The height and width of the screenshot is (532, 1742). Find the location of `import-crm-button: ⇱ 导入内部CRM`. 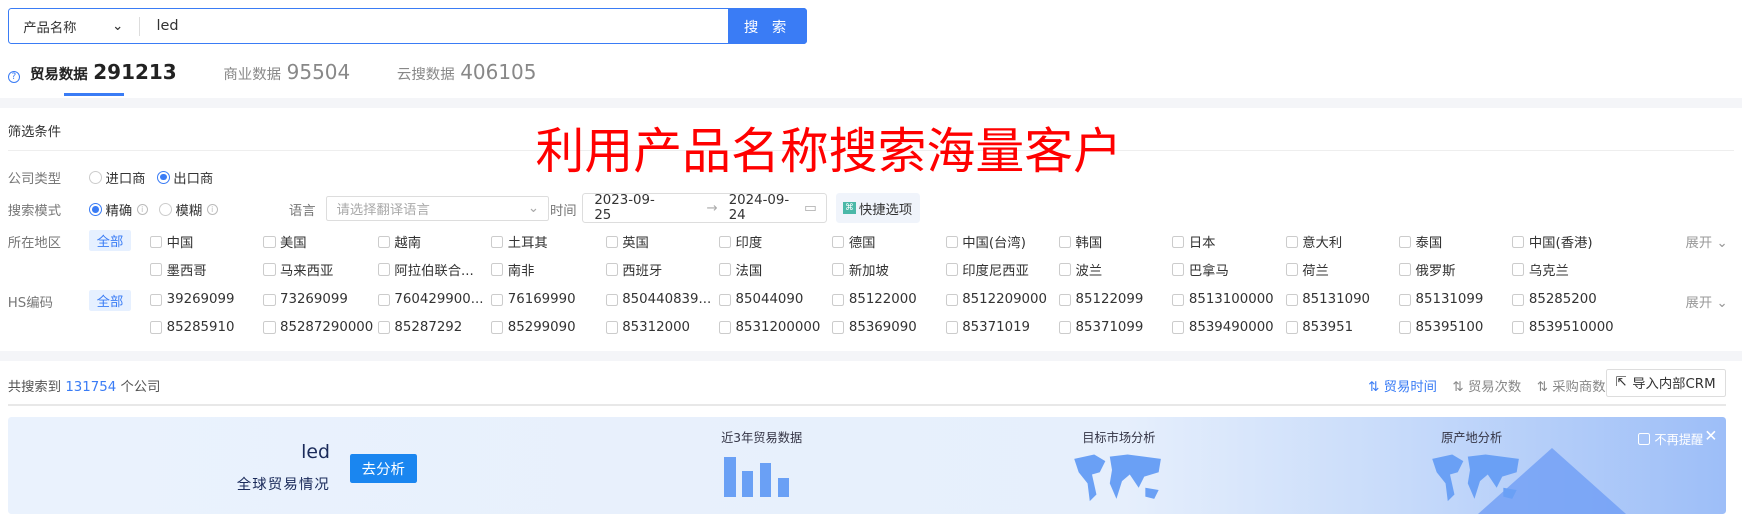

import-crm-button: ⇱ 导入内部CRM is located at coordinates (1665, 382).